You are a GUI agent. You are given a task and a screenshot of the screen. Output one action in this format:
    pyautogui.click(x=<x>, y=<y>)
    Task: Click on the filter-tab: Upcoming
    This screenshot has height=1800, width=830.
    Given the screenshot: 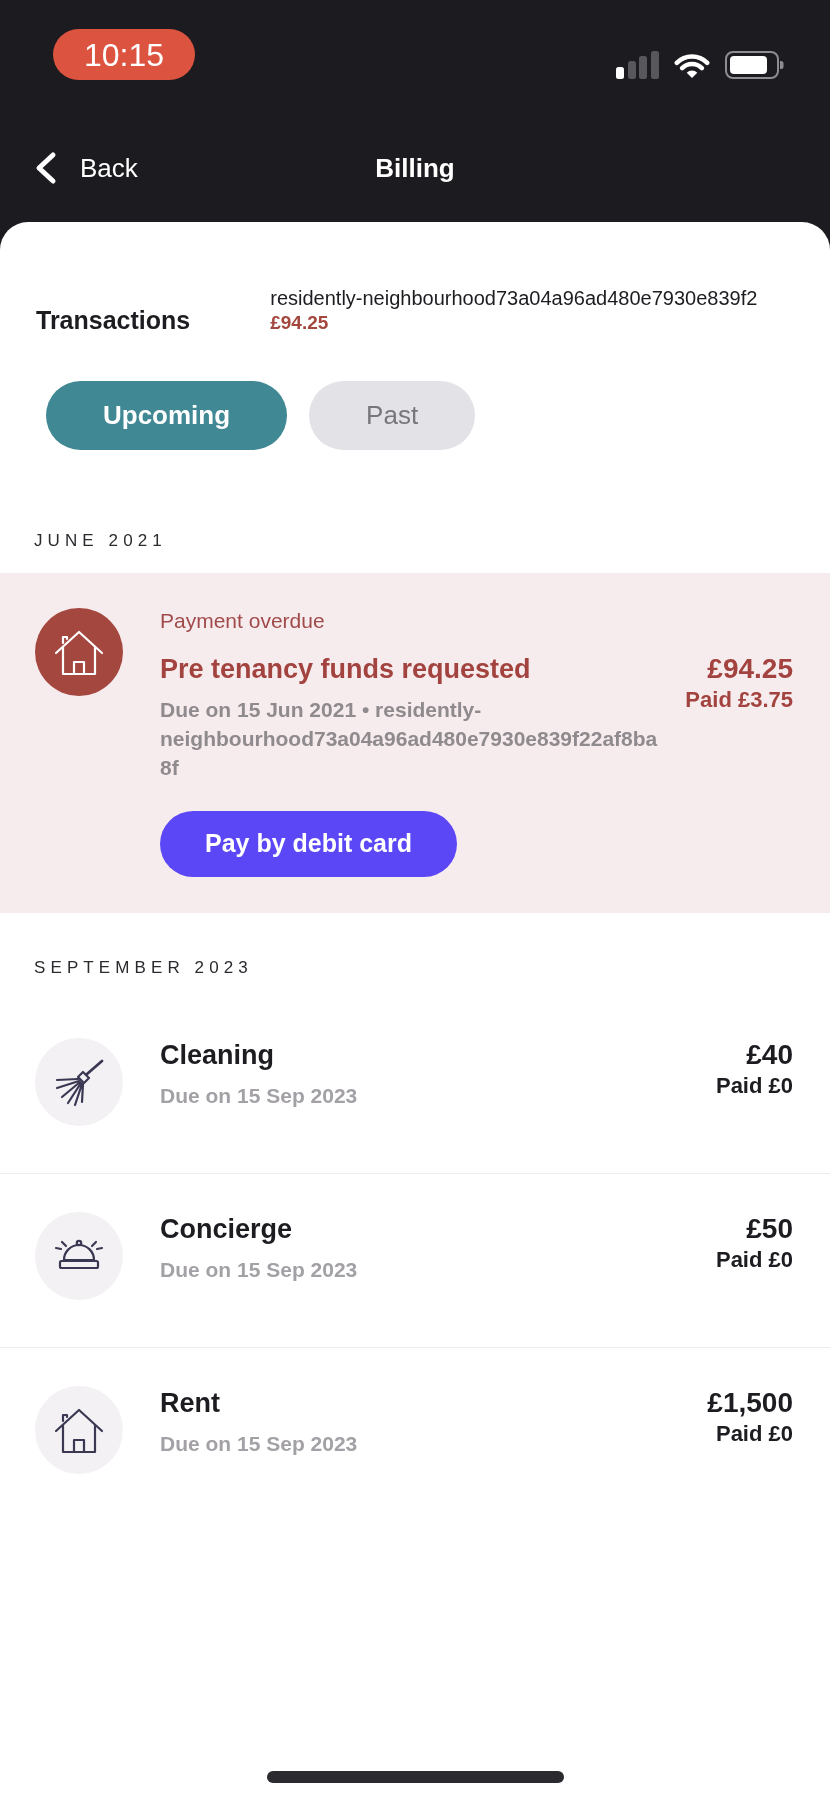 What is the action you would take?
    pyautogui.click(x=167, y=415)
    